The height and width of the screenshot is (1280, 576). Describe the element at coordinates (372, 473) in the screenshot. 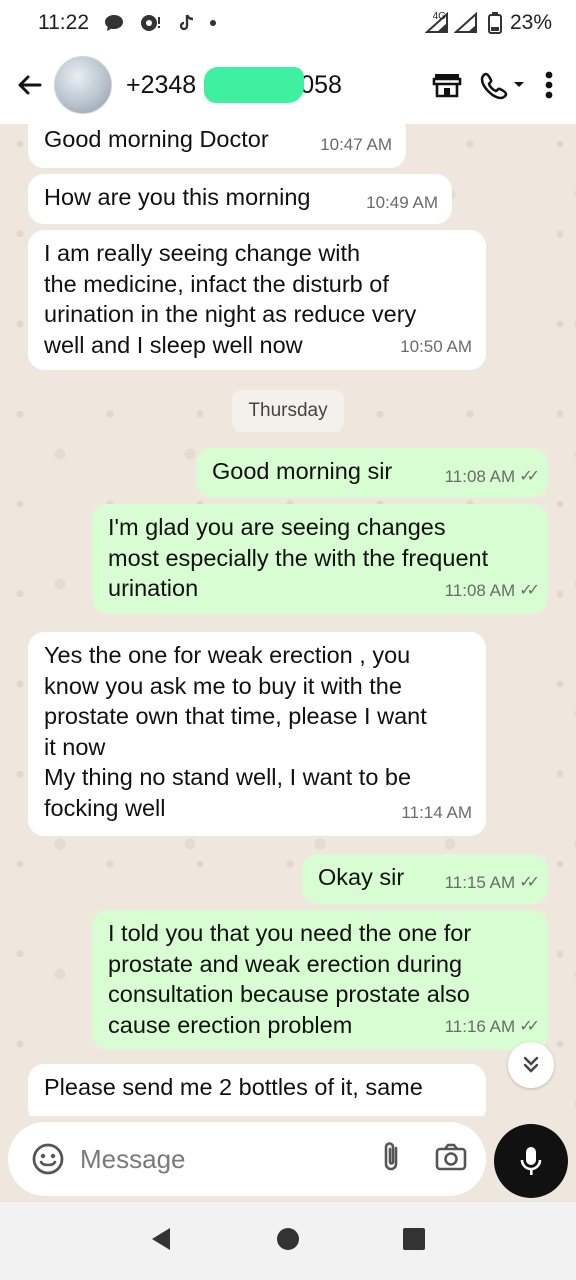

I see `message-bubble-outgoing: Good morning sir 11:08 AM ✓✓` at that location.